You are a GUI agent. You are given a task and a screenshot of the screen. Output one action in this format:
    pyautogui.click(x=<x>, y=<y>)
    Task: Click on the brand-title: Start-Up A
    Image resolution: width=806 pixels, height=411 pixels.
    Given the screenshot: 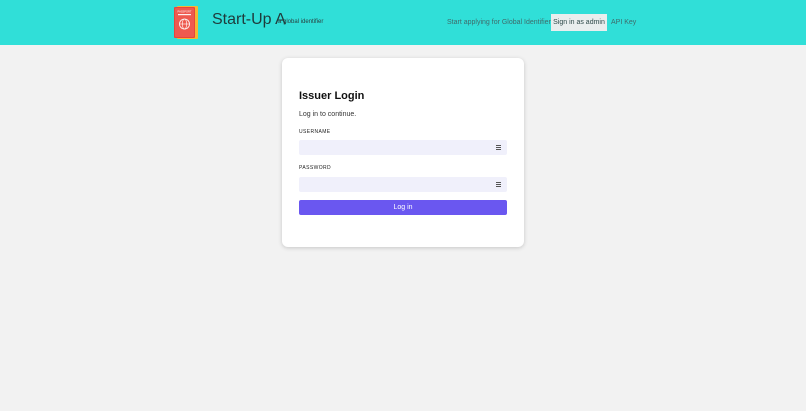 What is the action you would take?
    pyautogui.click(x=249, y=19)
    